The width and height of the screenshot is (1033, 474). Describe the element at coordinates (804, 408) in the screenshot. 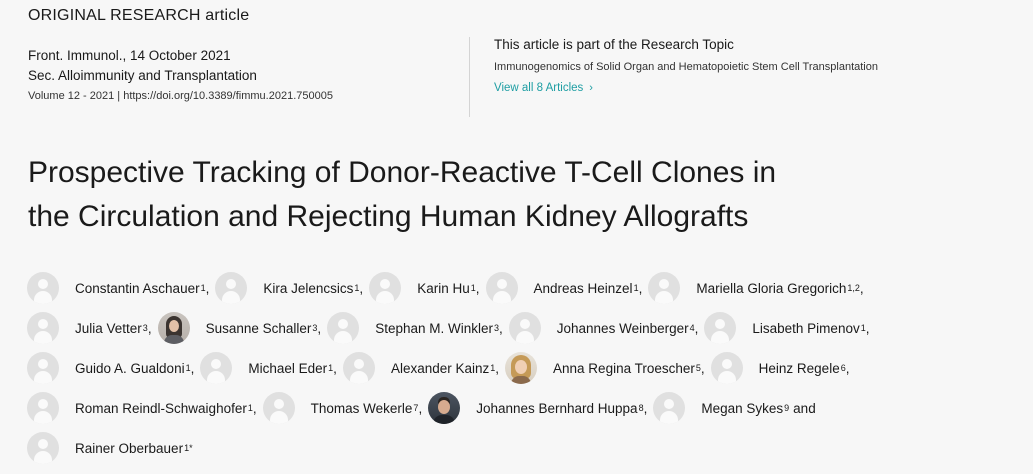

I see `author-separator: and` at that location.